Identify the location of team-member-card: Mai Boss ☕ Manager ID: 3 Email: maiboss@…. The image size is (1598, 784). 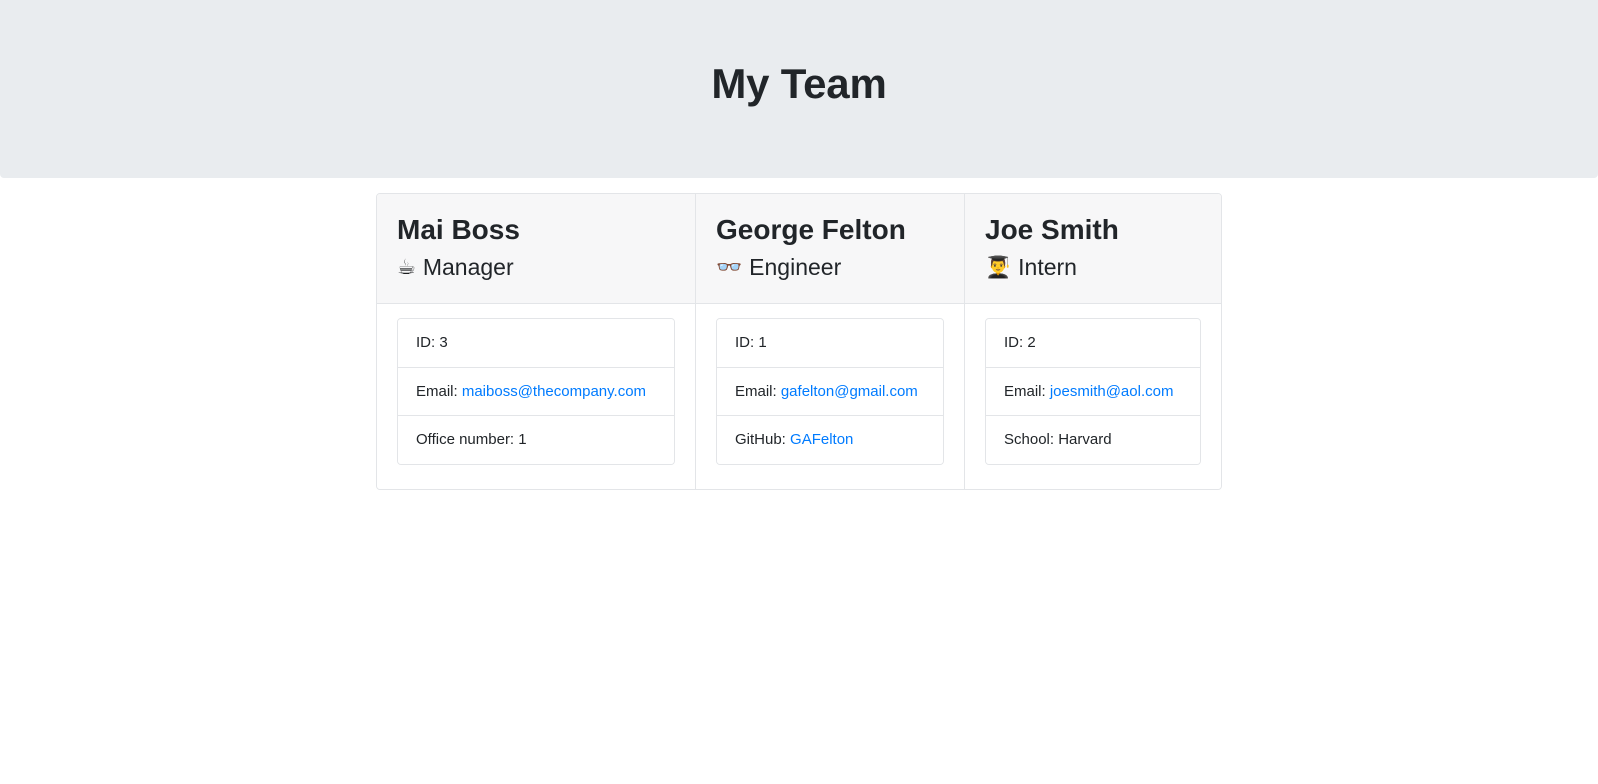
(536, 342).